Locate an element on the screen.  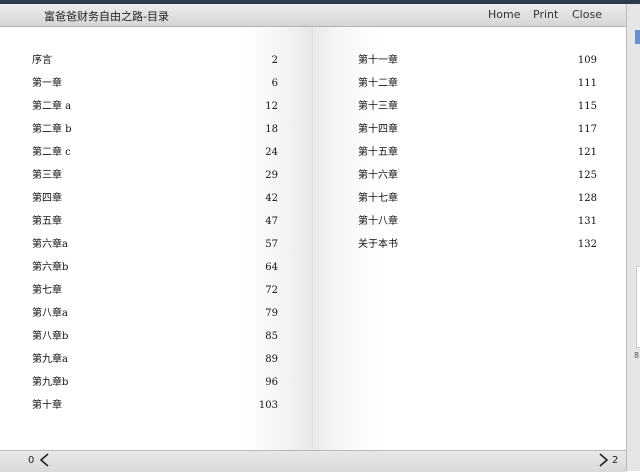
left-page-number: 0 is located at coordinates (31, 460).